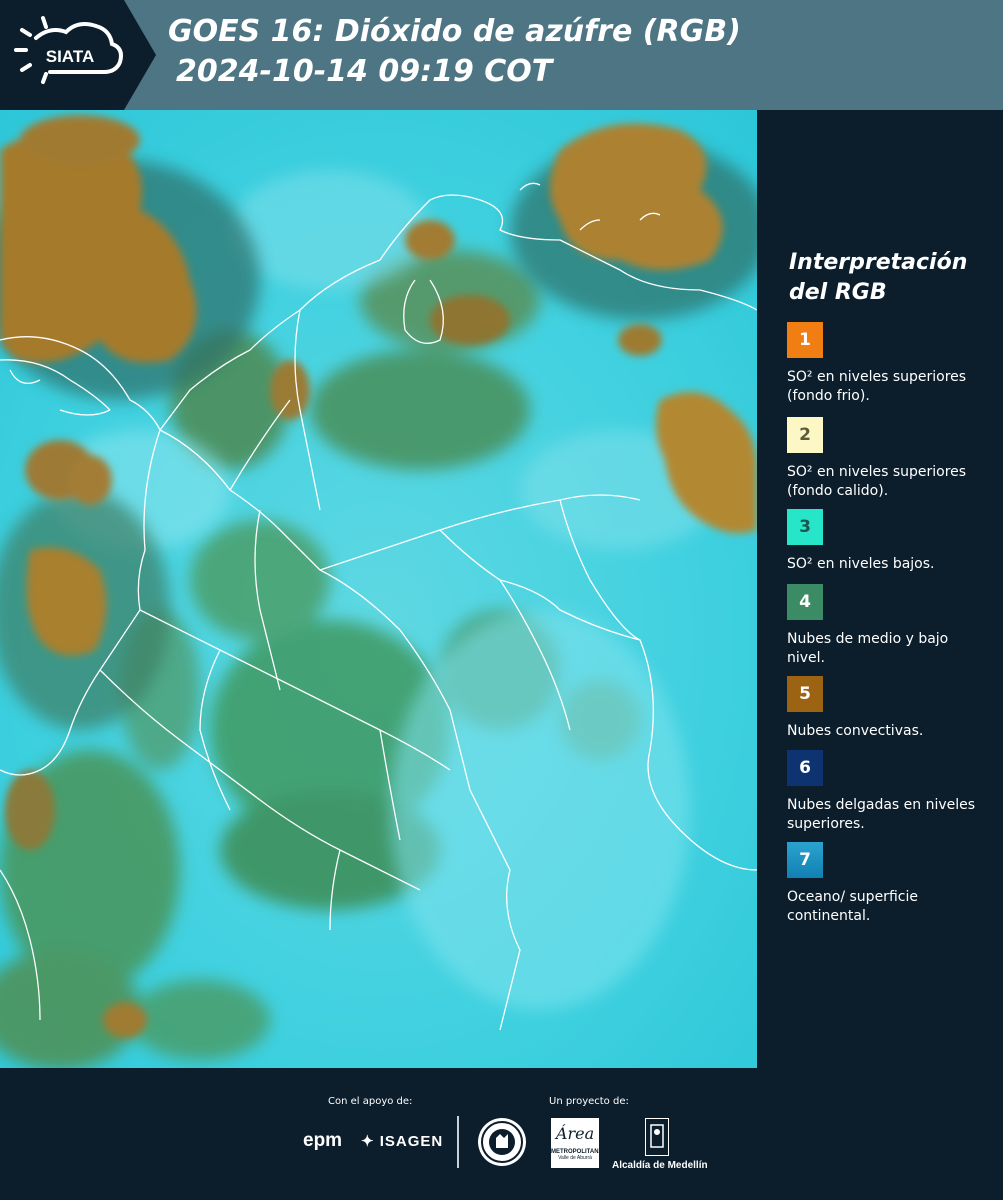 The height and width of the screenshot is (1200, 1003). I want to click on support-label: Con el apoyo de:, so click(370, 1101).